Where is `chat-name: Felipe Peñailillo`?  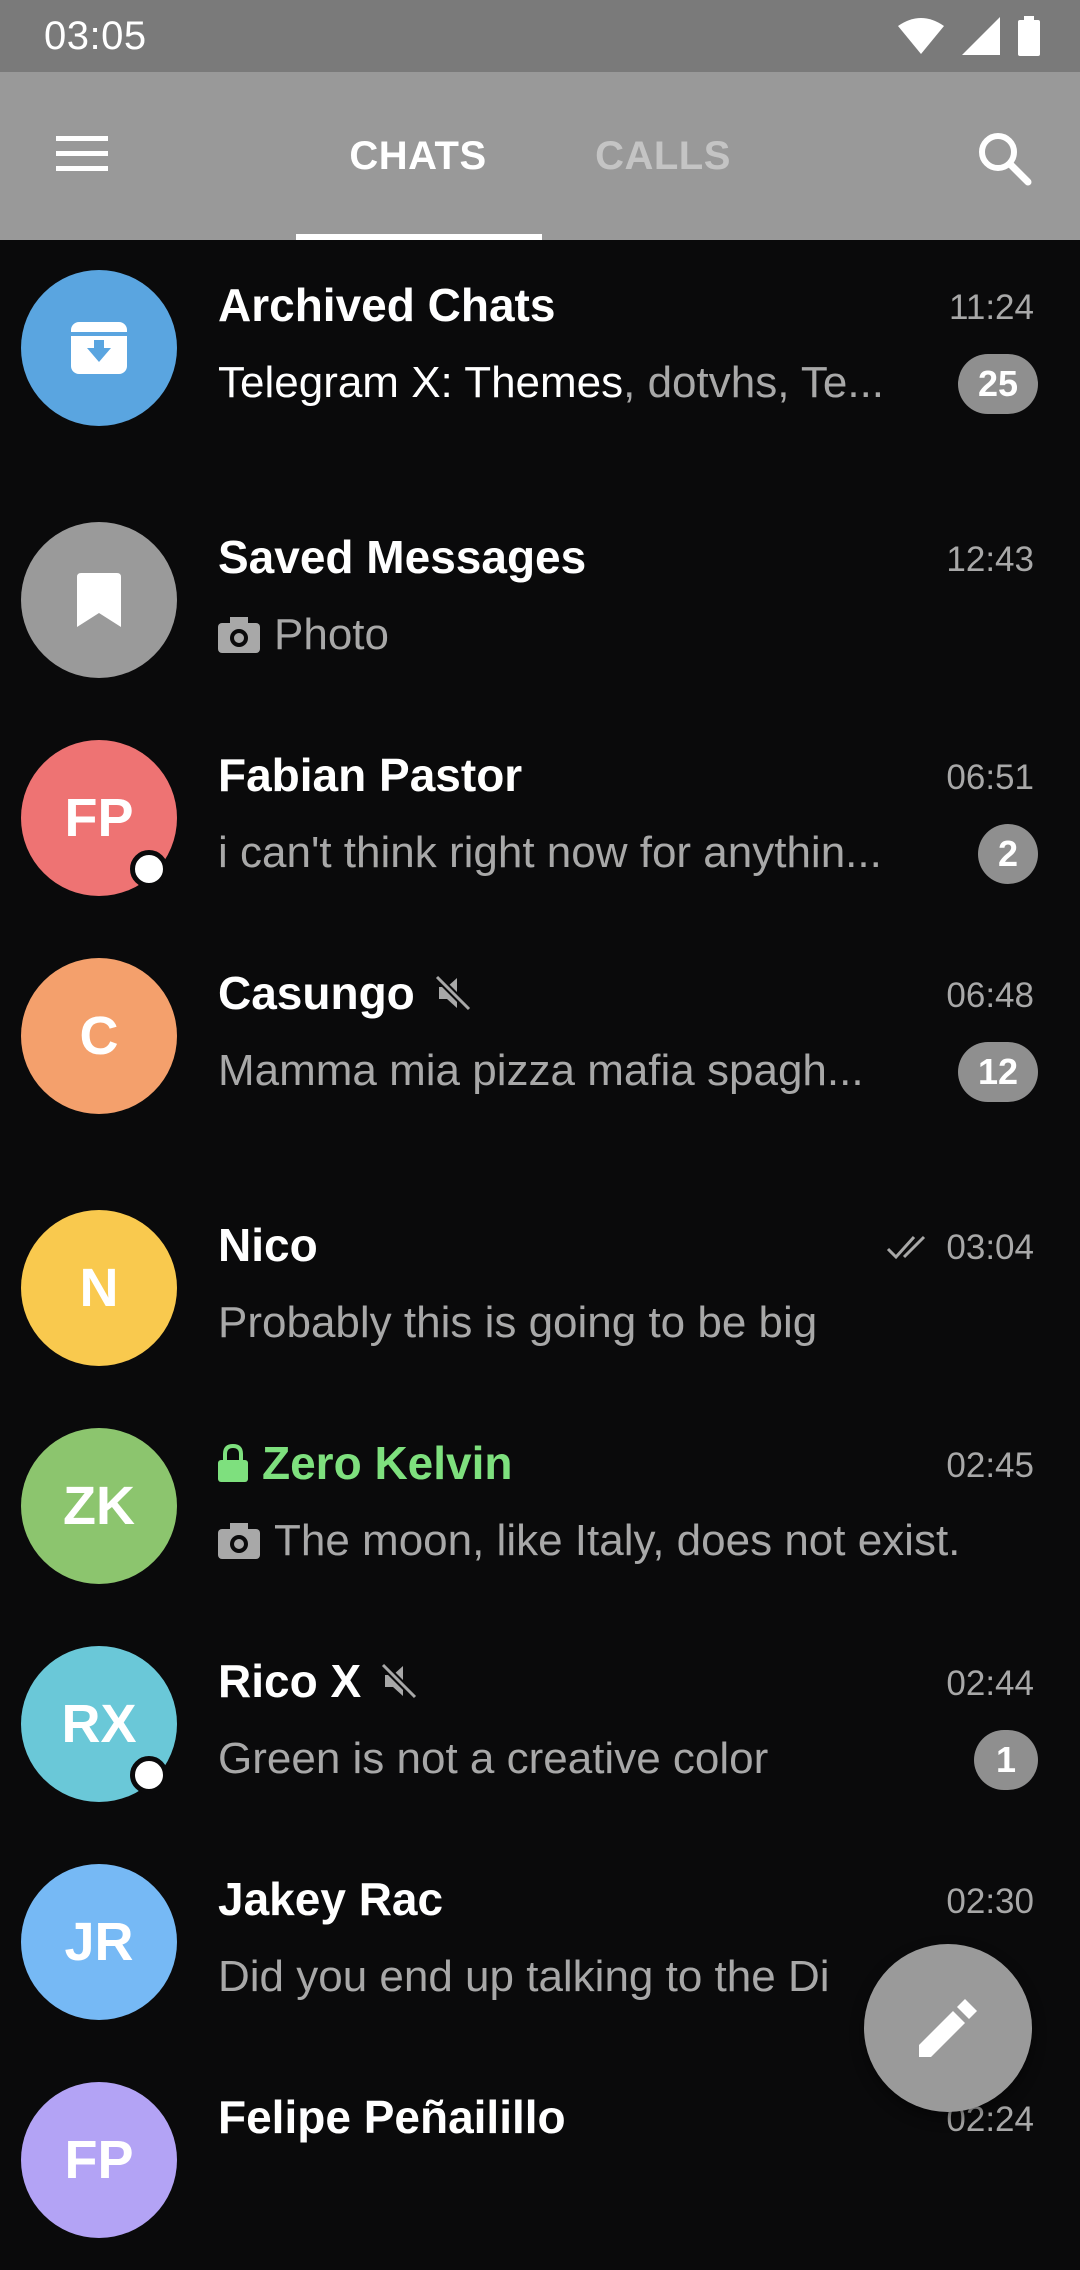
chat-name: Felipe Peñailillo is located at coordinates (392, 2117).